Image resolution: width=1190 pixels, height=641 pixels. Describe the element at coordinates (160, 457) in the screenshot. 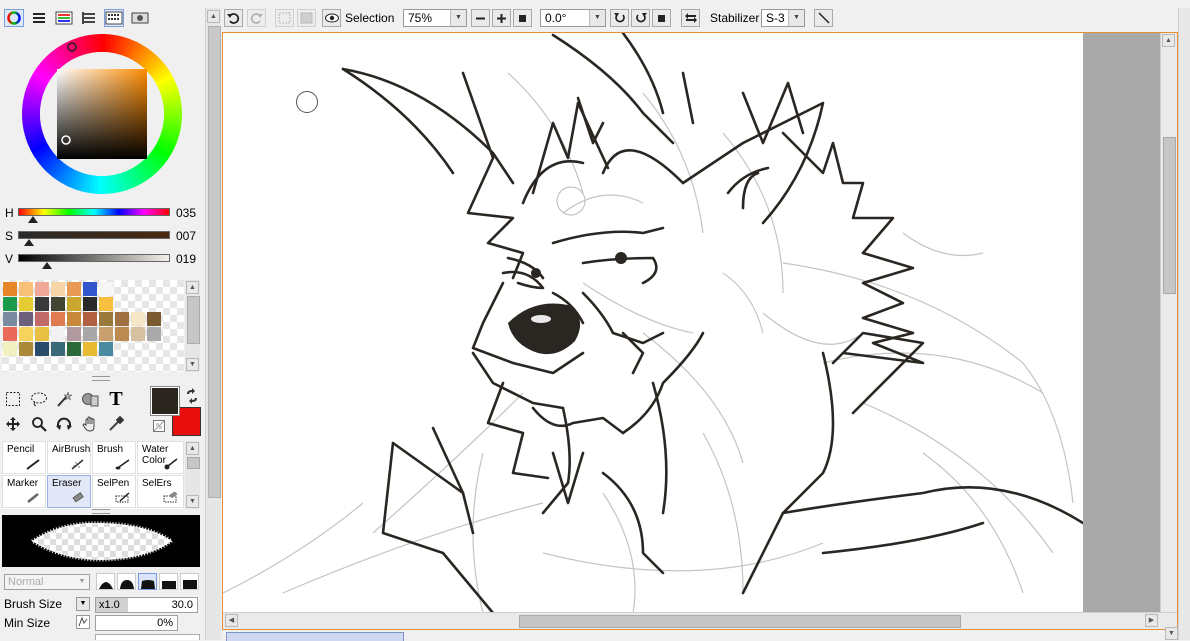

I see `brush-watercolor: Water Color` at that location.